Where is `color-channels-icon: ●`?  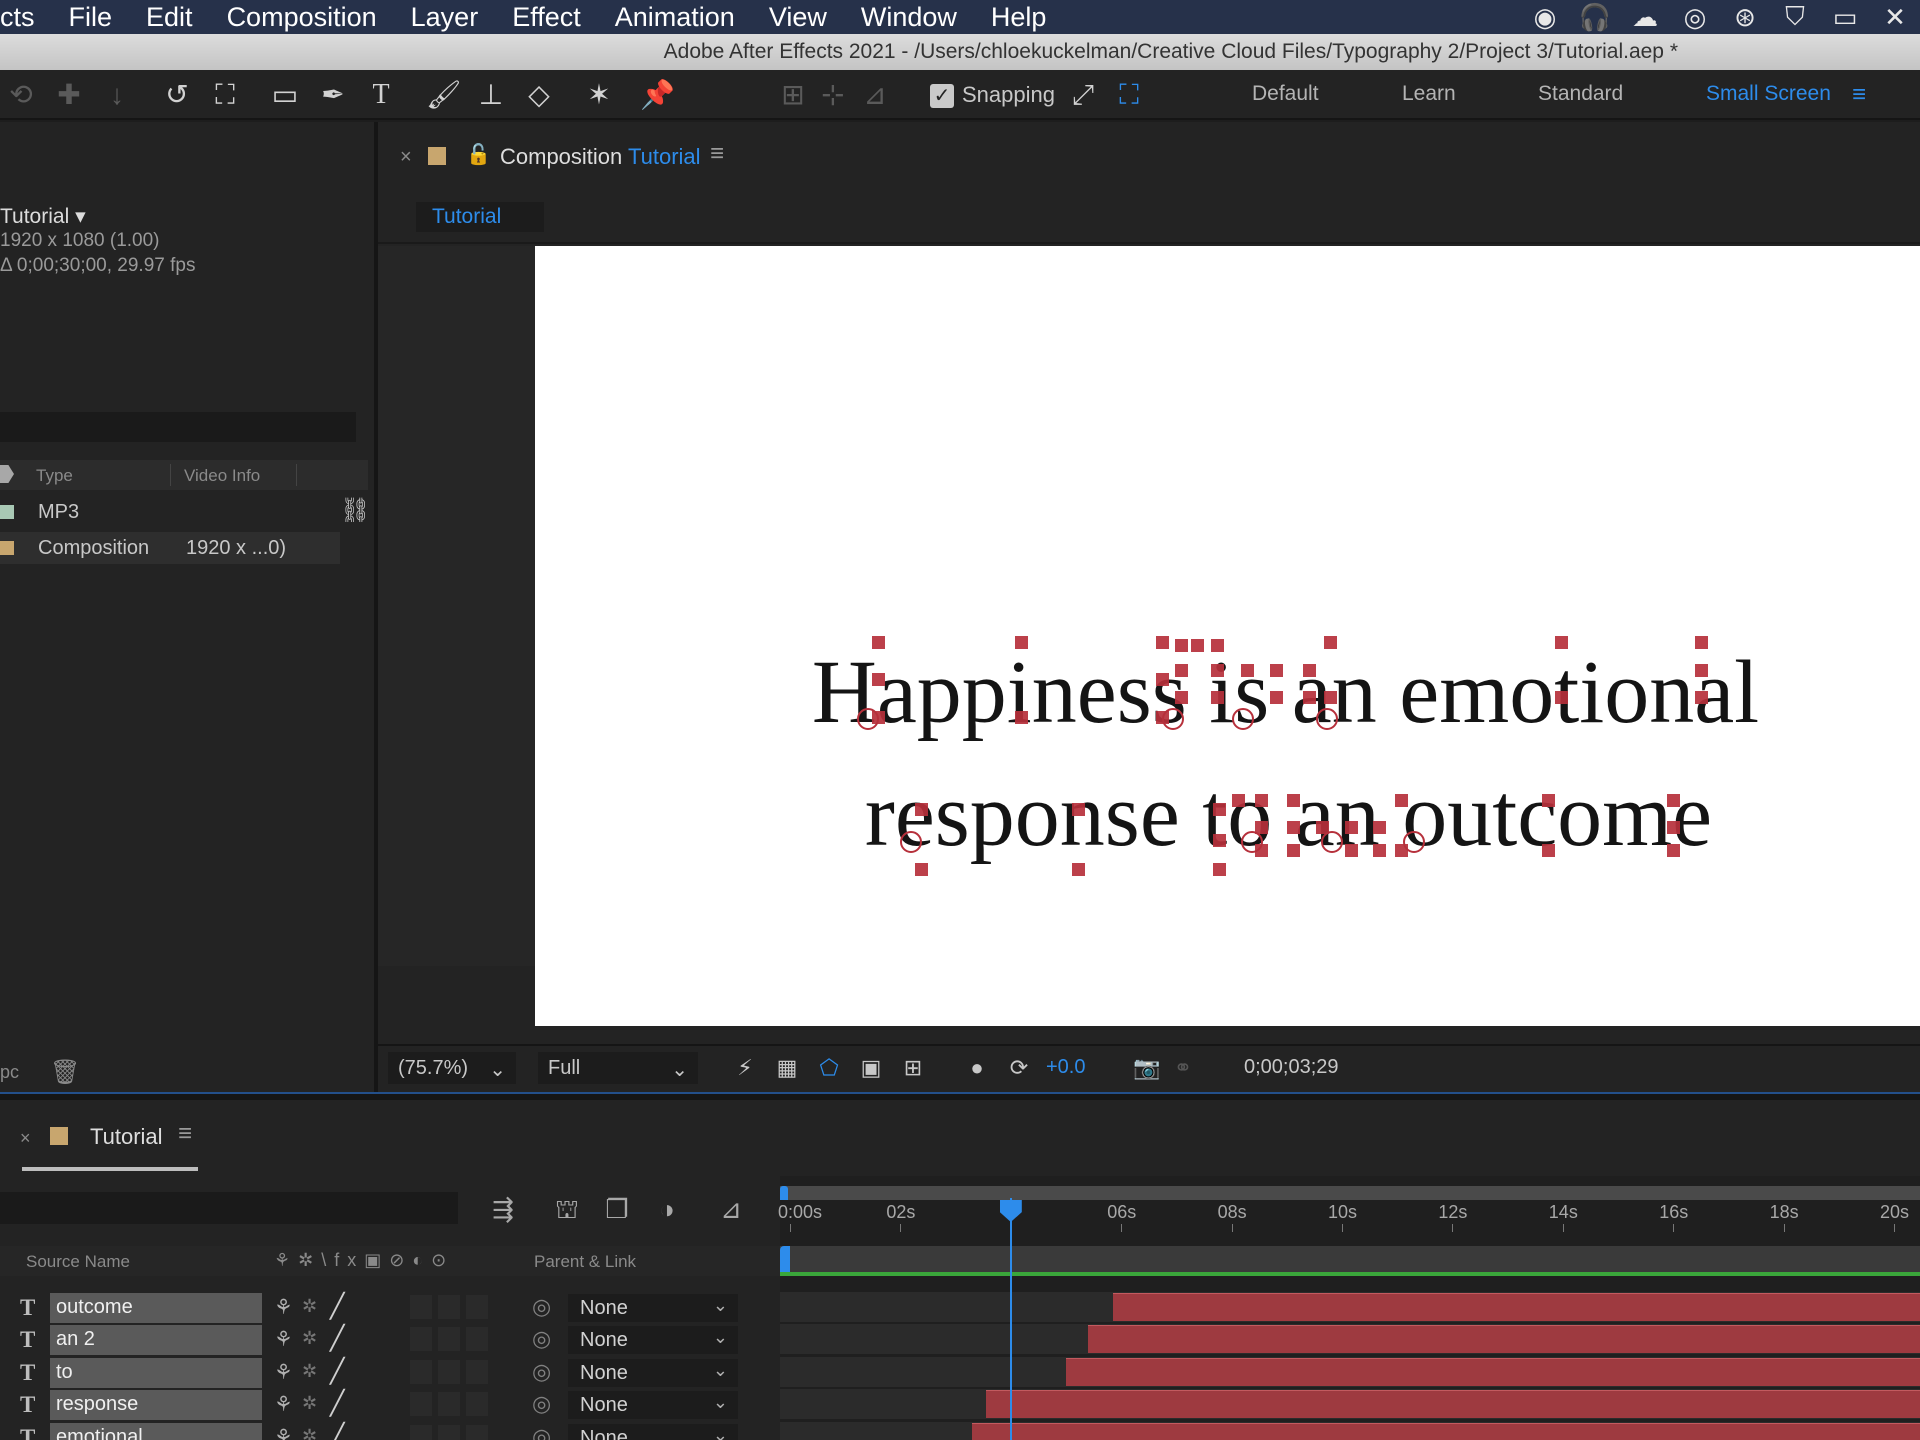
color-channels-icon: ● is located at coordinates (977, 1068).